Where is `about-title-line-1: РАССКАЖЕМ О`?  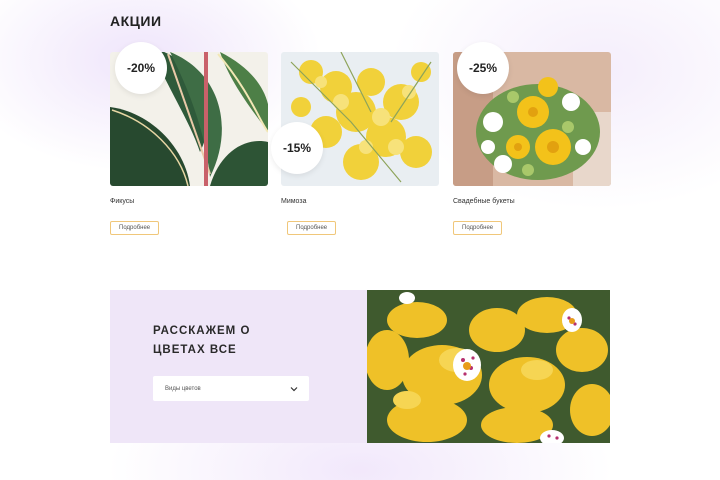 about-title-line-1: РАССКАЖЕМ О is located at coordinates (202, 331).